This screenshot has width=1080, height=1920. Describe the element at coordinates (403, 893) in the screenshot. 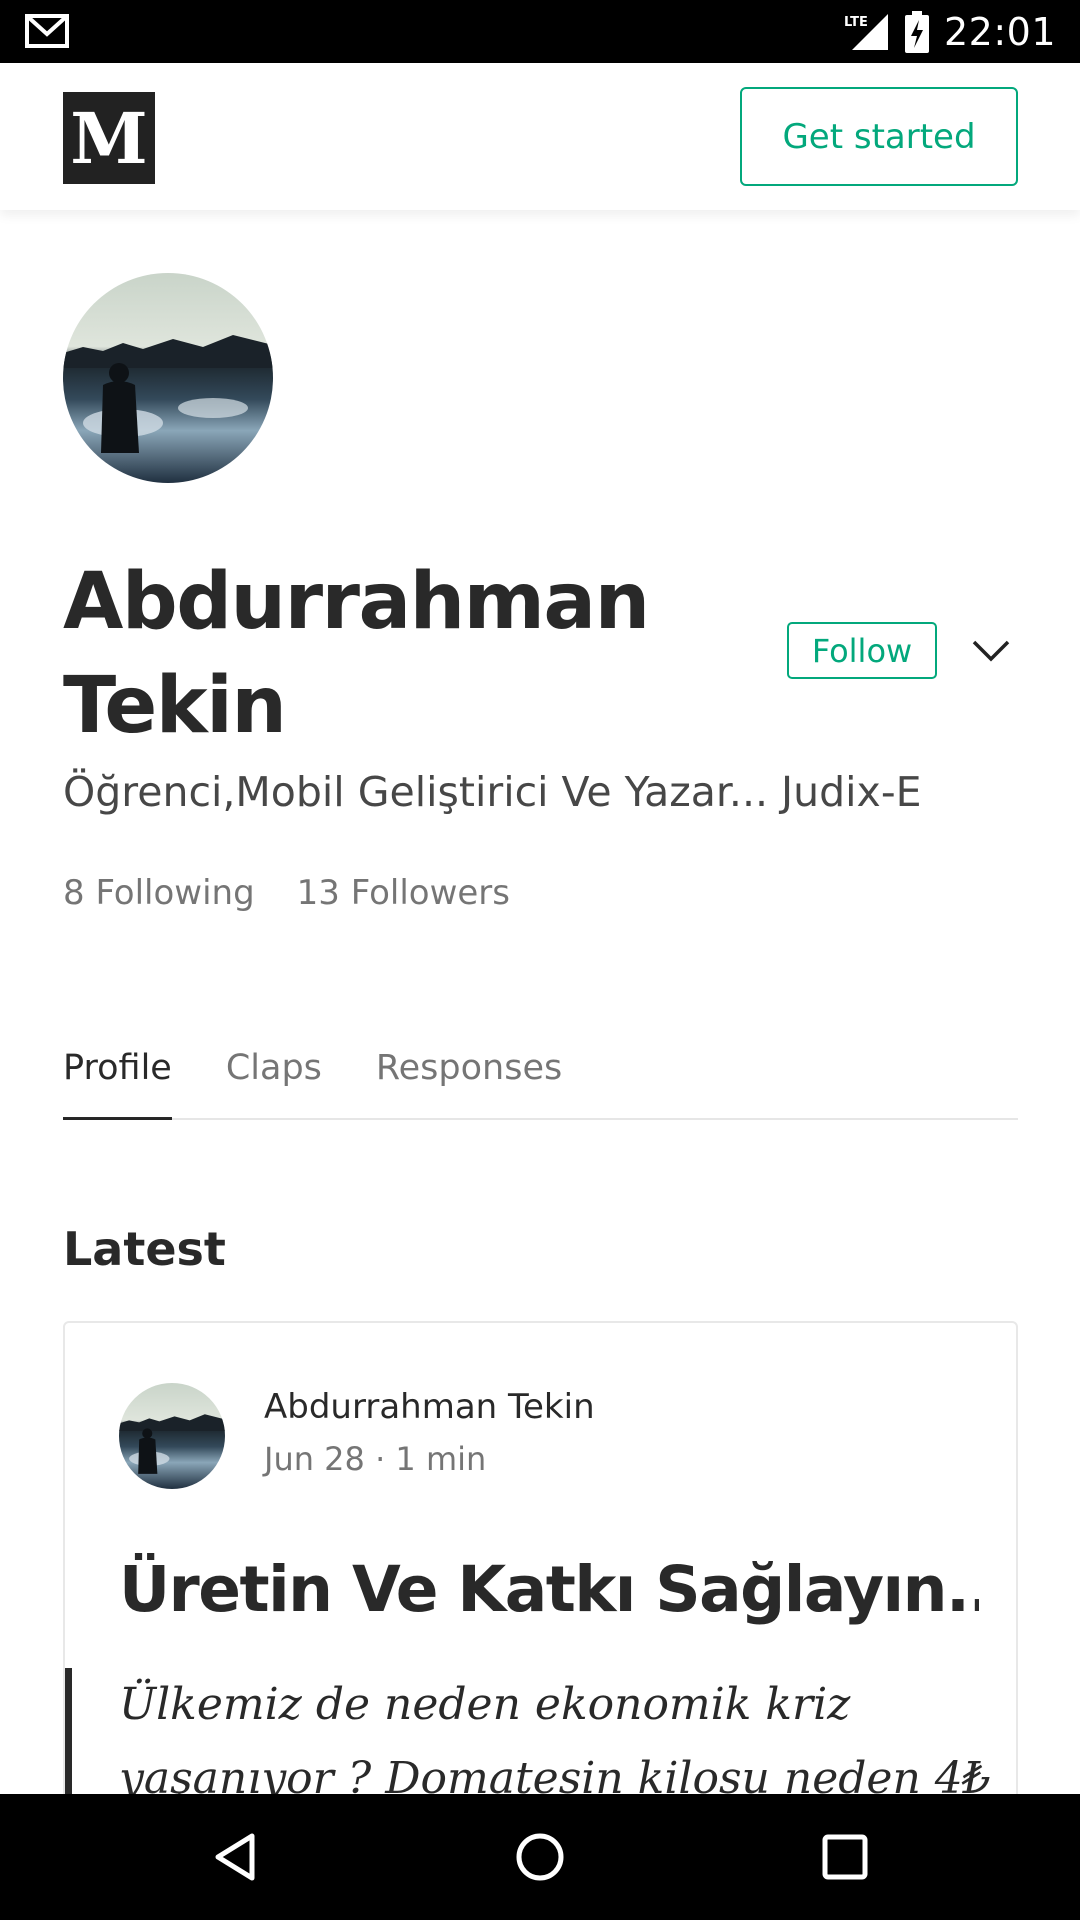

I see `followers-count: 13 Followers` at that location.